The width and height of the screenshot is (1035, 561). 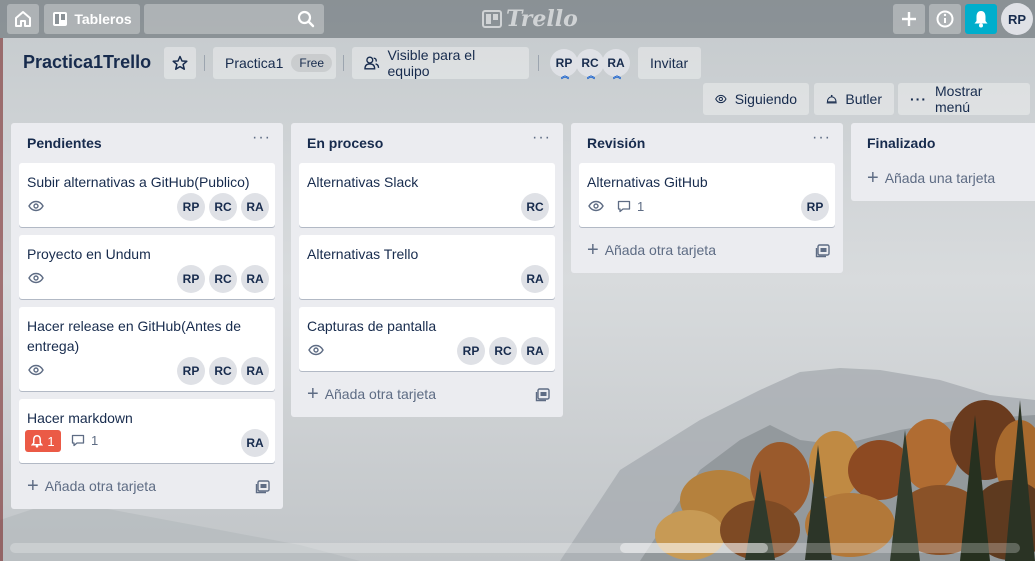 What do you see at coordinates (343, 63) in the screenshot?
I see `divider` at bounding box center [343, 63].